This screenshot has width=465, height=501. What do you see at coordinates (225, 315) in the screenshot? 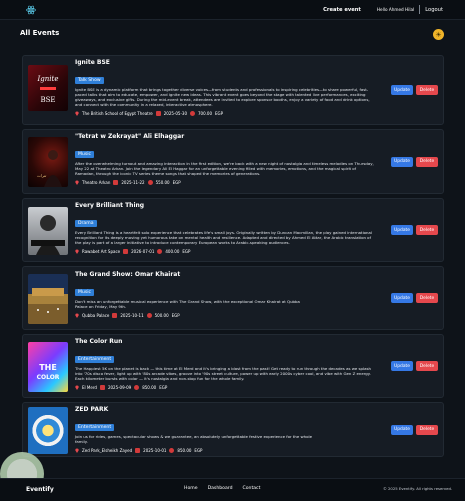
I see `event-meta: Qubba Palace 2025-10-11 500.00 EGP` at bounding box center [225, 315].